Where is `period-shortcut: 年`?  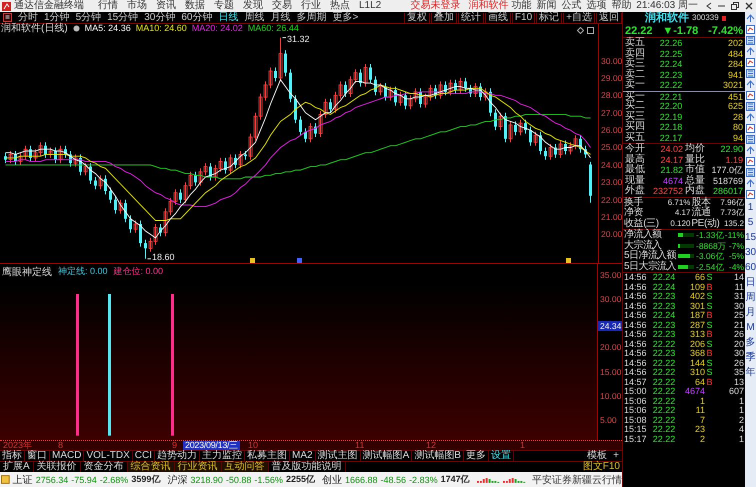
period-shortcut: 年 is located at coordinates (751, 372).